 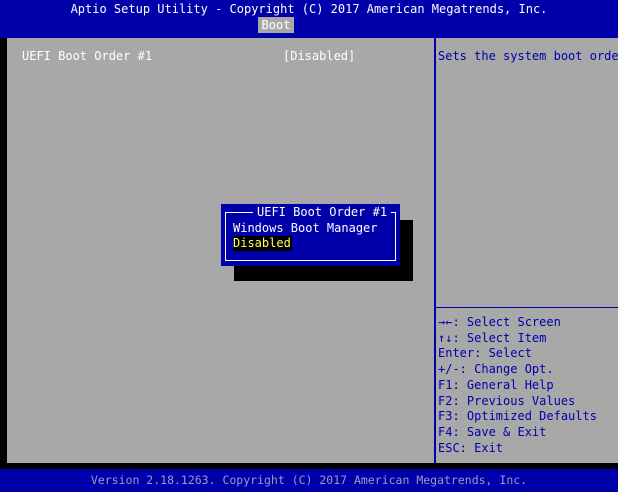 What do you see at coordinates (305, 228) in the screenshot?
I see `popup-option-windows-boot-manager: Windows Boot Manager` at bounding box center [305, 228].